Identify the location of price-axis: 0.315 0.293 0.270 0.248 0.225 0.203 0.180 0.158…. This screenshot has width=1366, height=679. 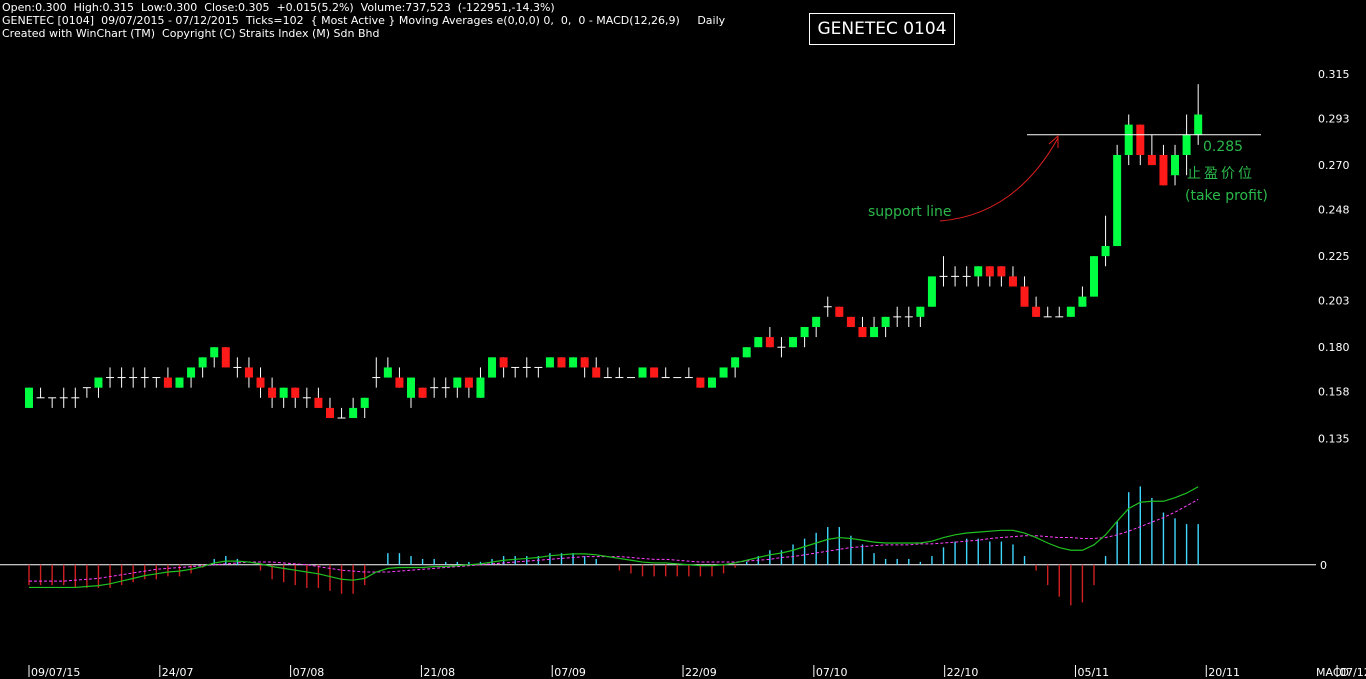
(1334, 256).